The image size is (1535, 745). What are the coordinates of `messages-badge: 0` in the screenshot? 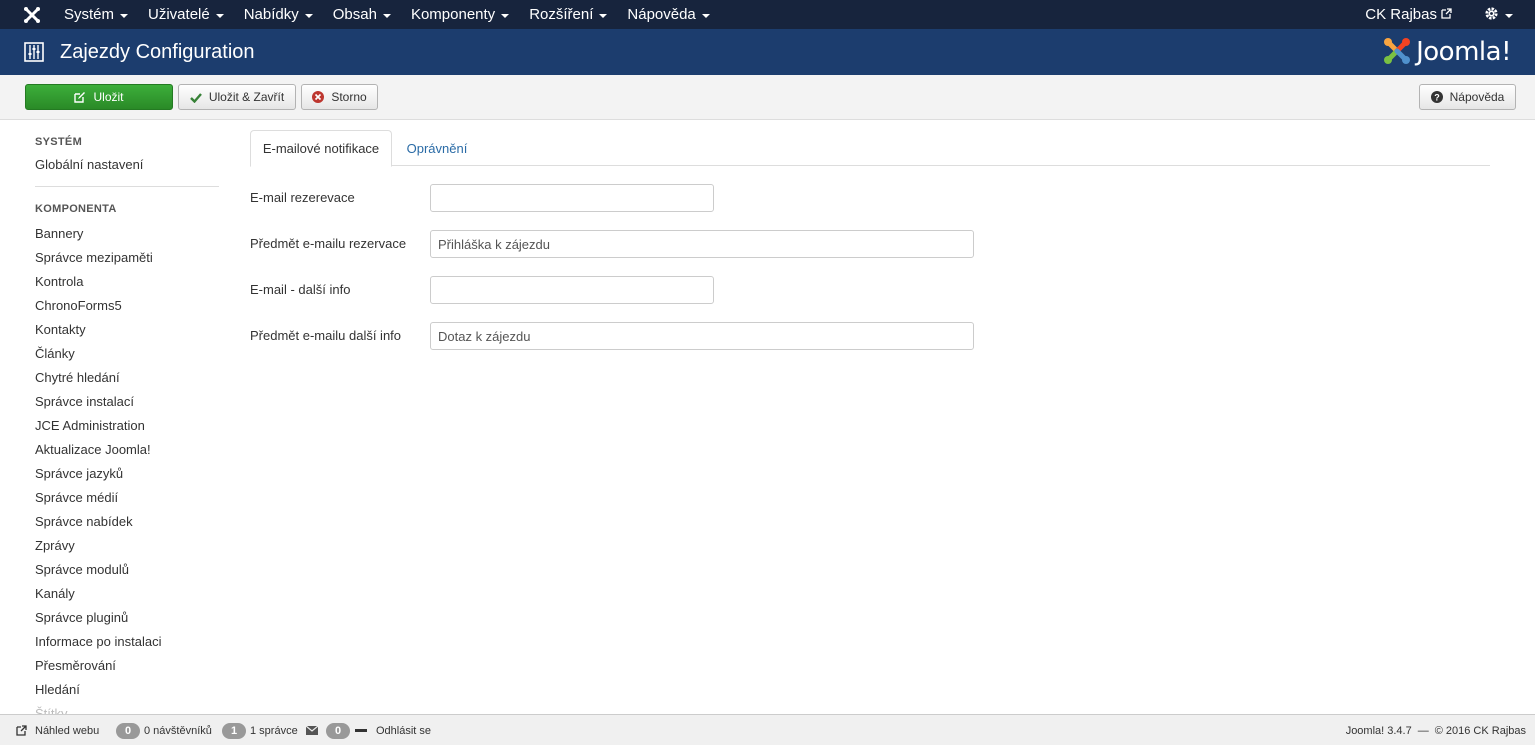 It's located at (338, 730).